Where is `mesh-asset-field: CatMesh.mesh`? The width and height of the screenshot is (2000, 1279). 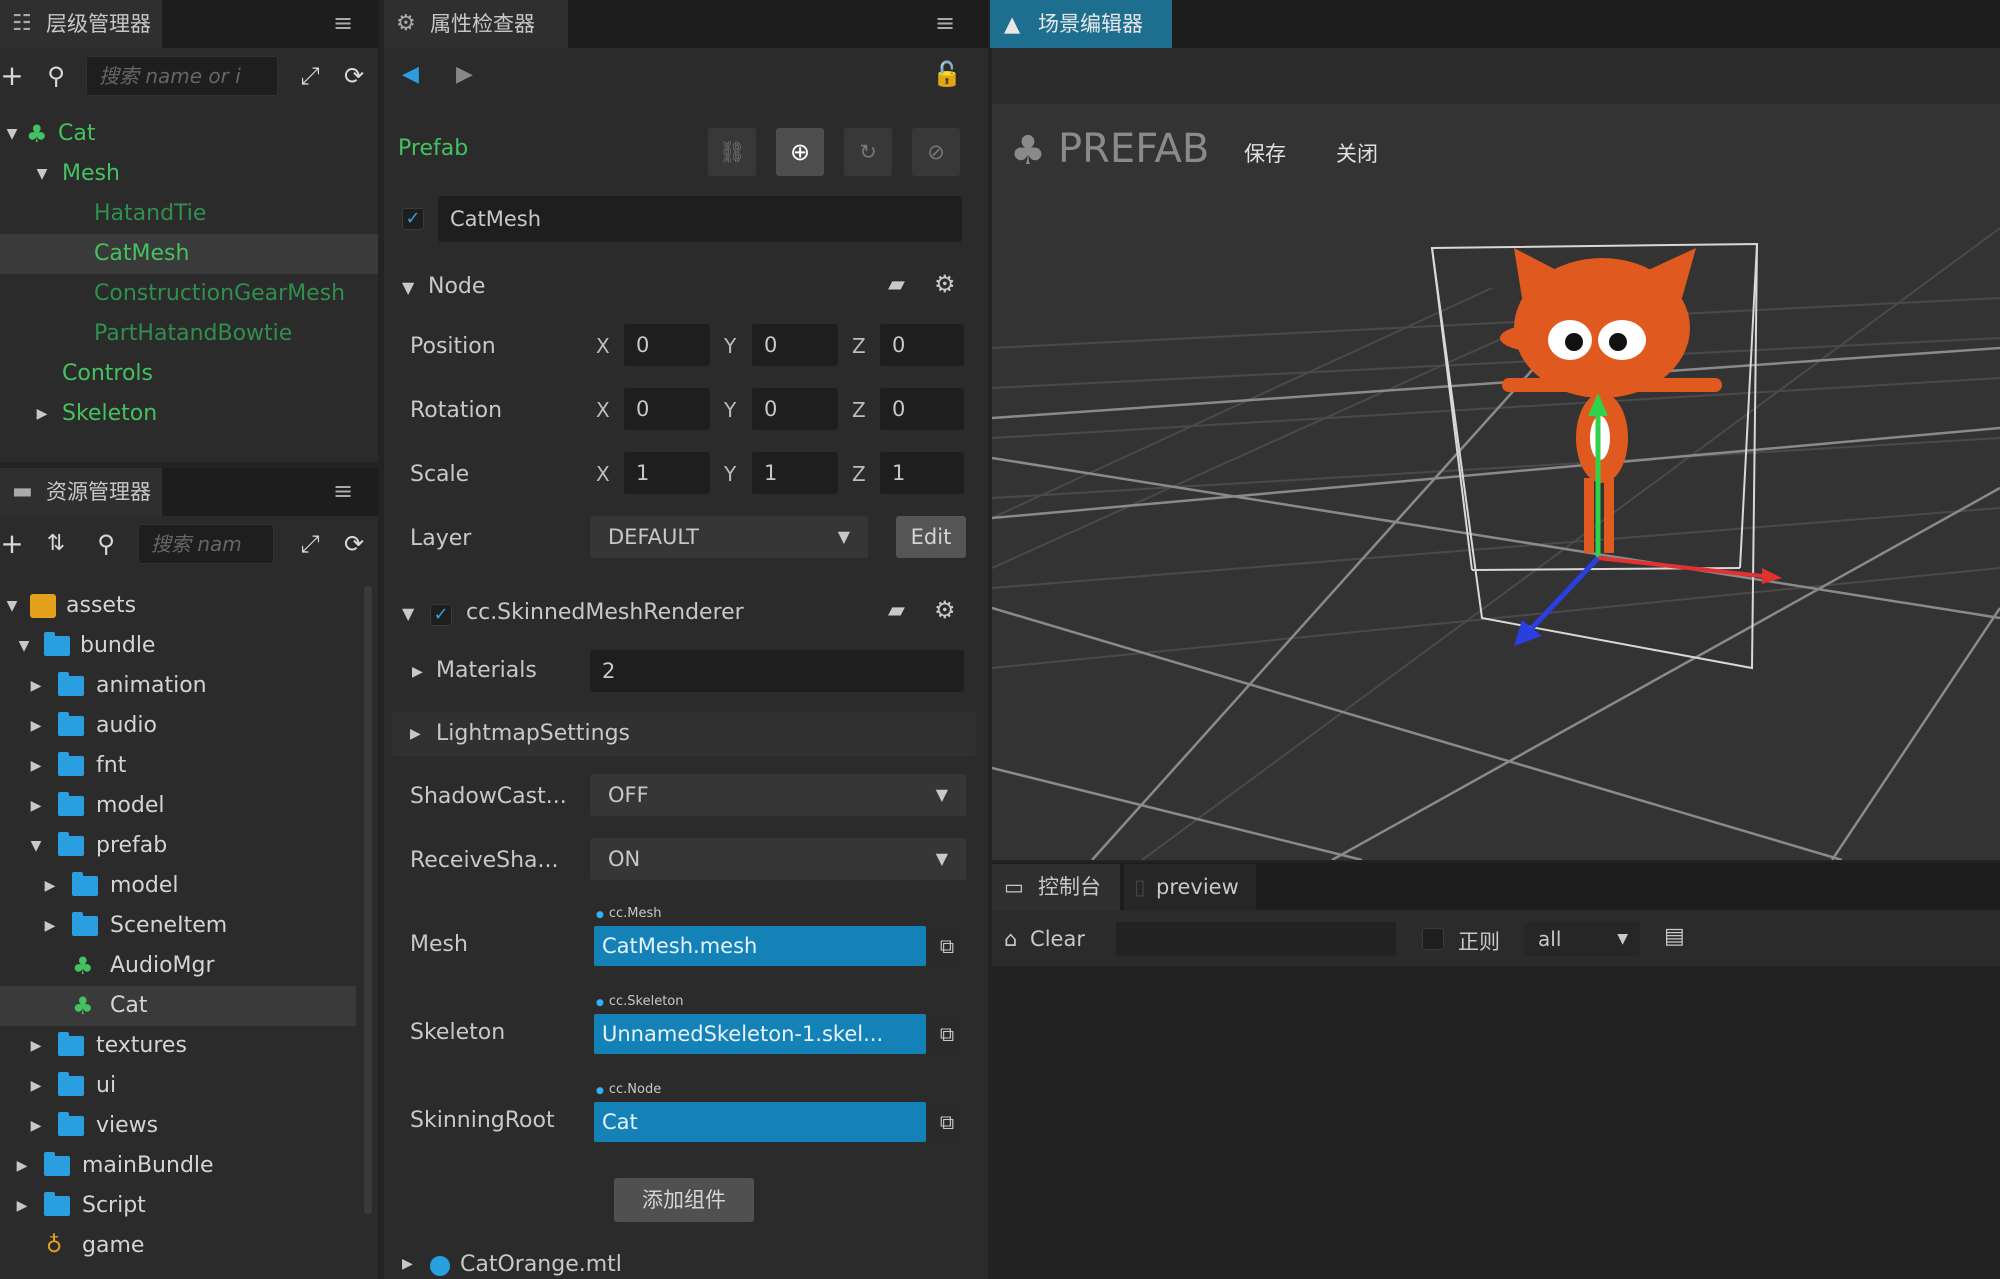
mesh-asset-field: CatMesh.mesh is located at coordinates (760, 946).